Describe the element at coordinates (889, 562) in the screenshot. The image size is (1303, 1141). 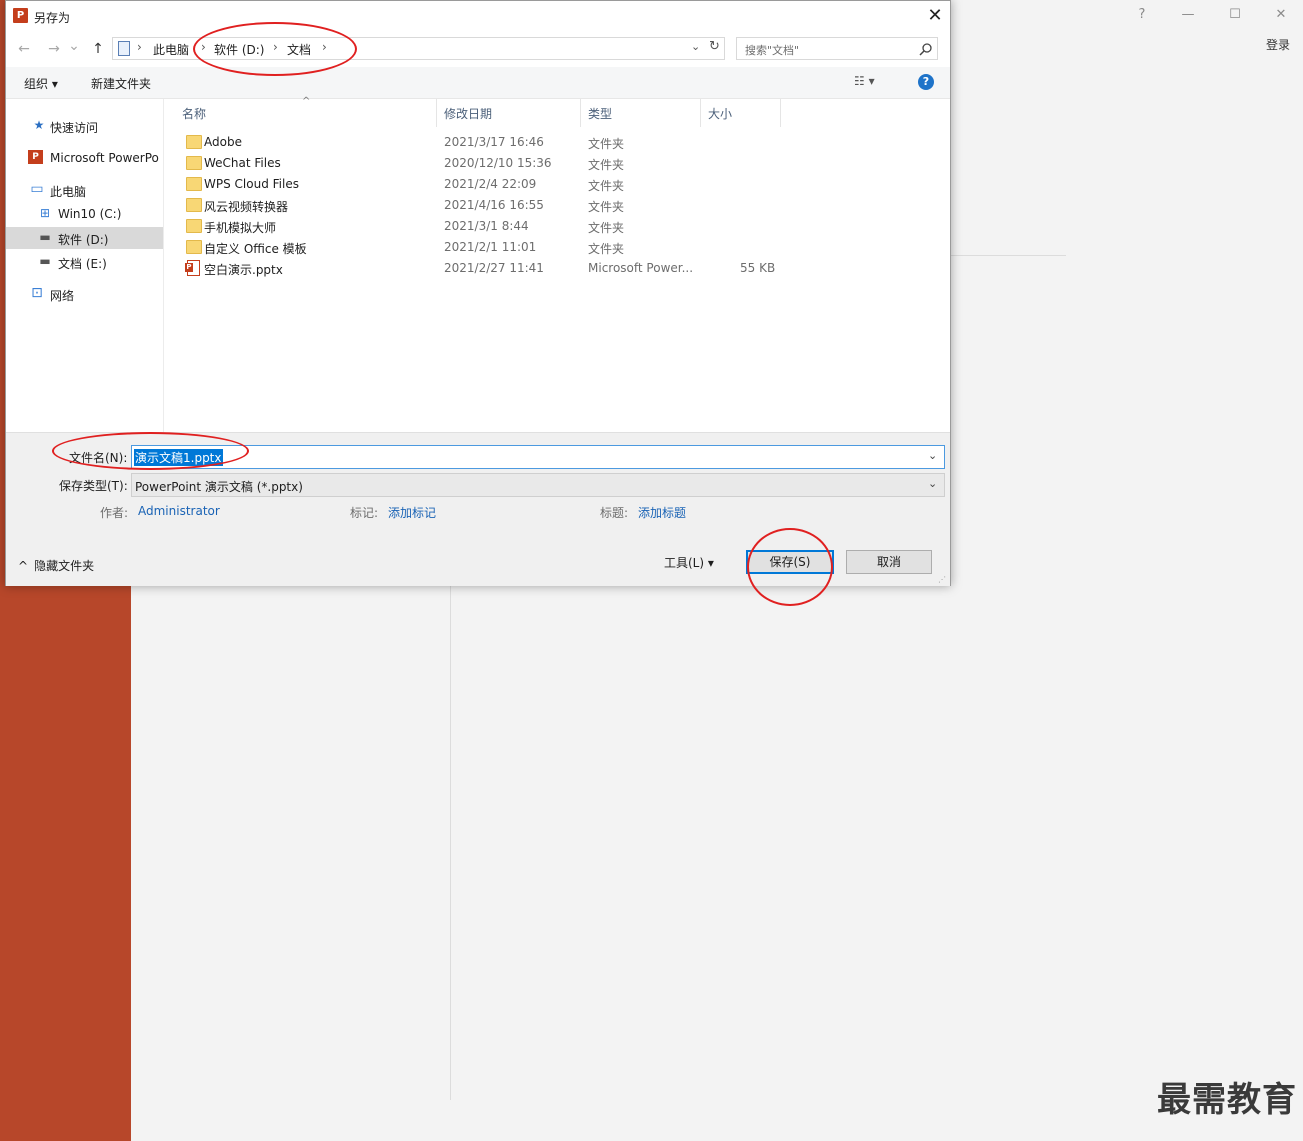
I see `cancel-button: 取消` at that location.